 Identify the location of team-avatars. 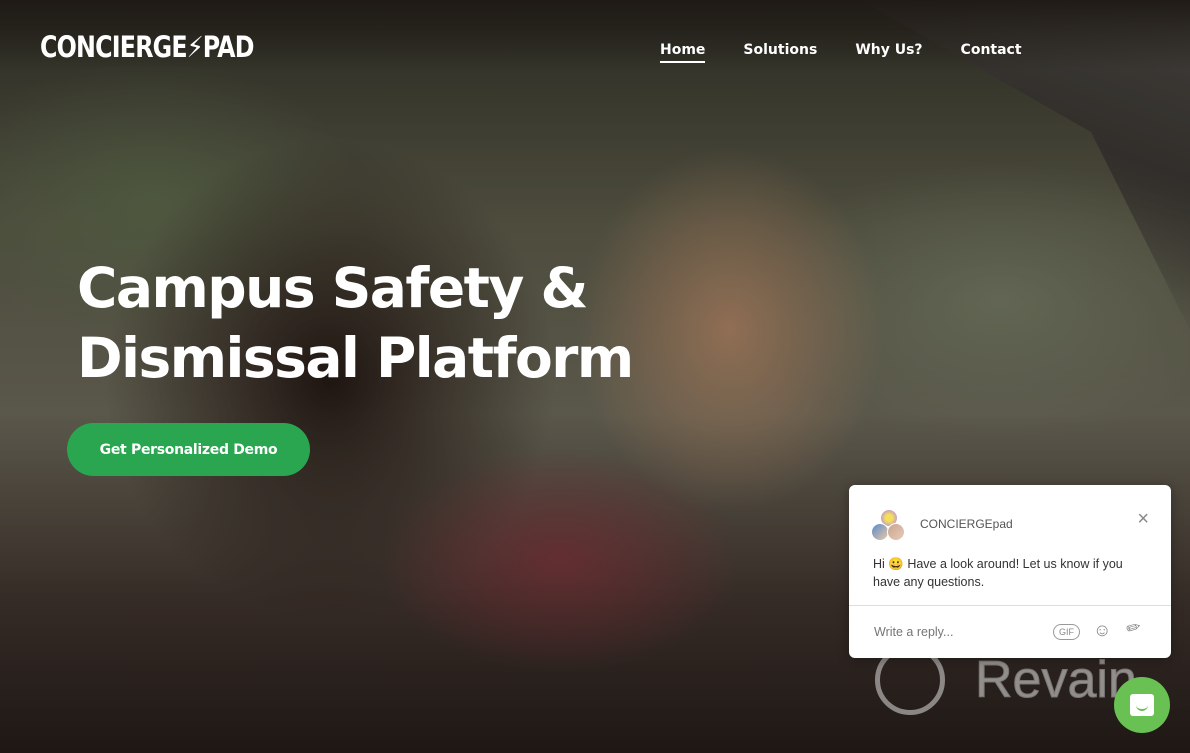
(889, 526).